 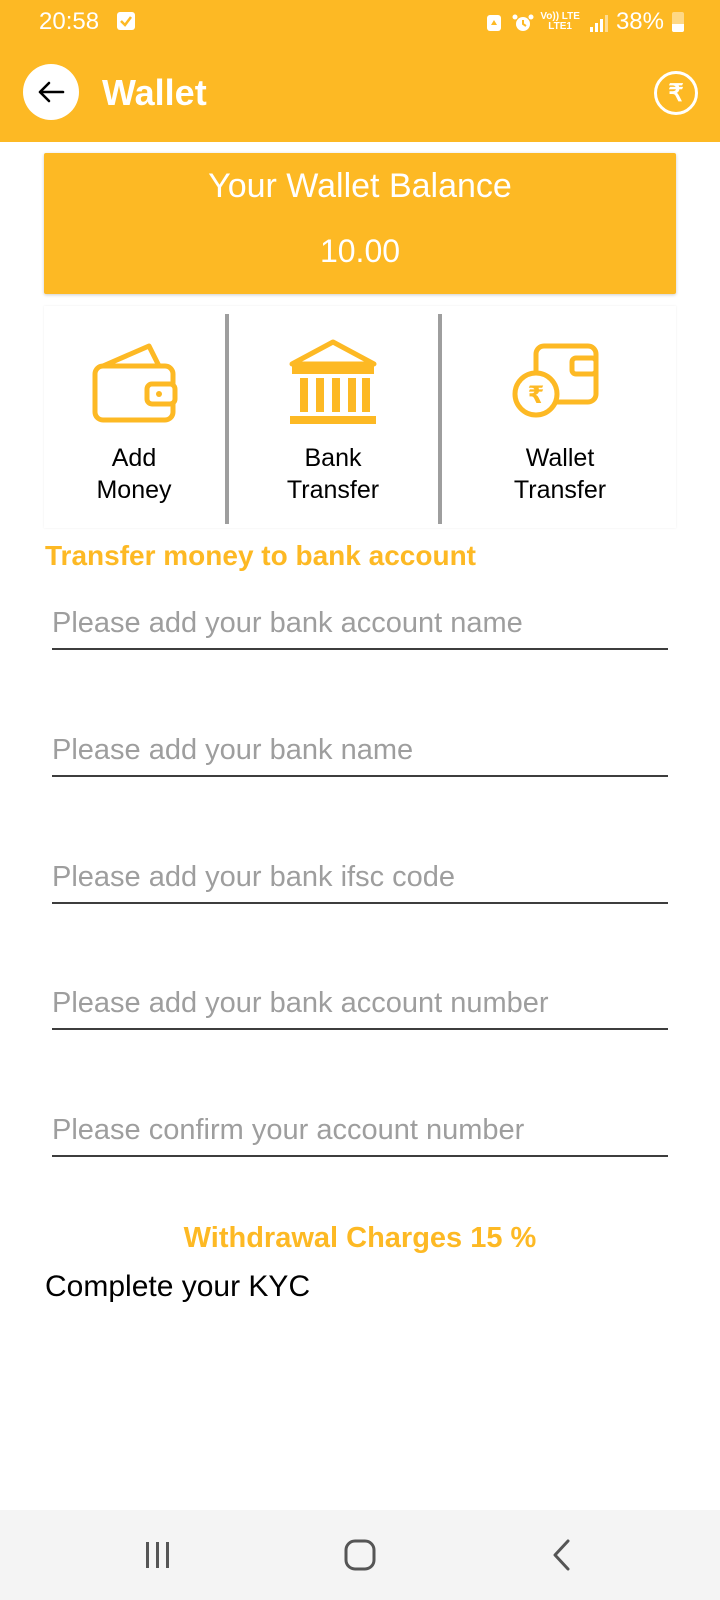 I want to click on back-nav-button, so click(x=562, y=1555).